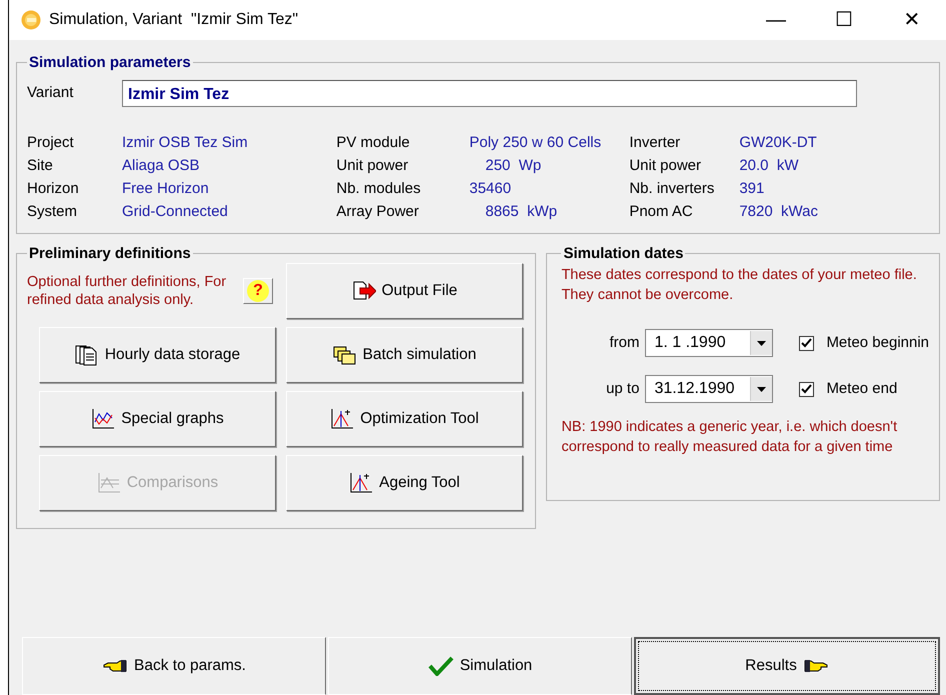 This screenshot has height=695, width=946. Describe the element at coordinates (108, 483) in the screenshot. I see `graph-icon` at that location.